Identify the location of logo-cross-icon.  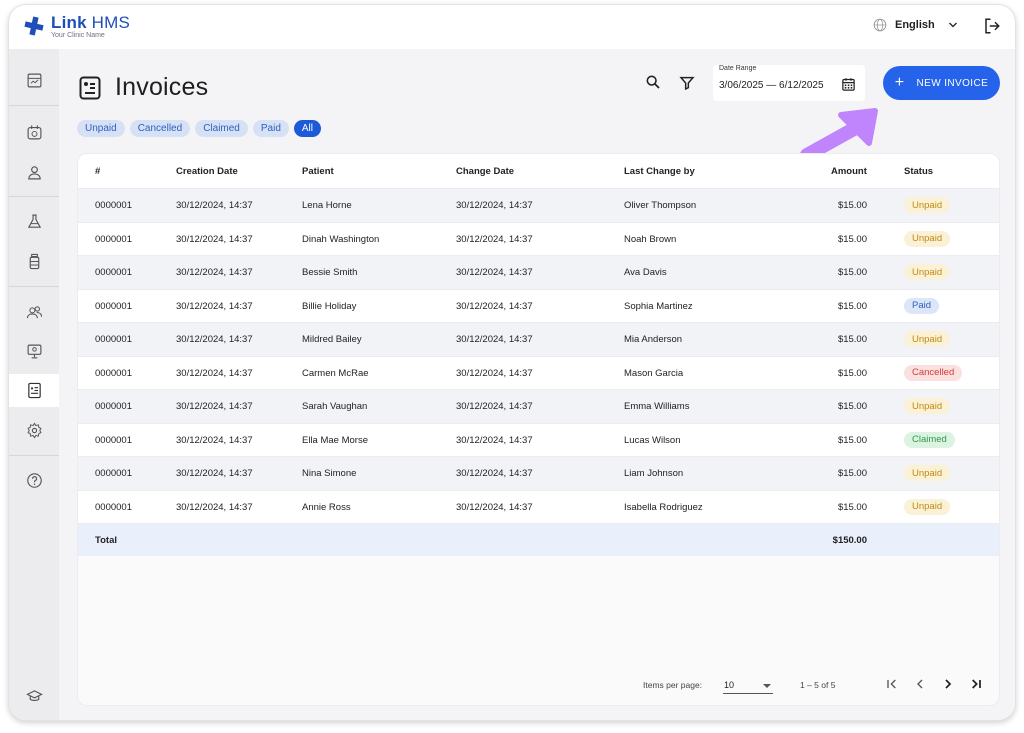
(34, 26).